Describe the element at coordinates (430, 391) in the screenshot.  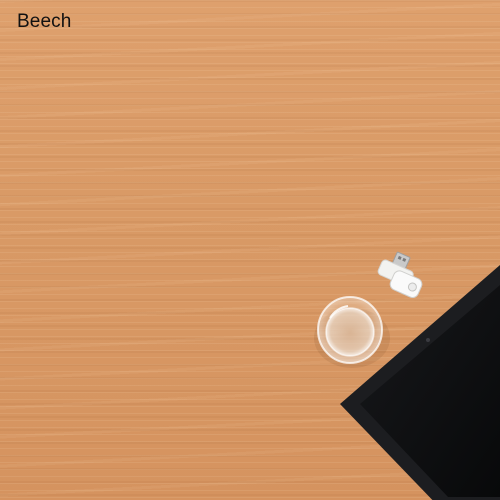
I see `tablet-screen` at that location.